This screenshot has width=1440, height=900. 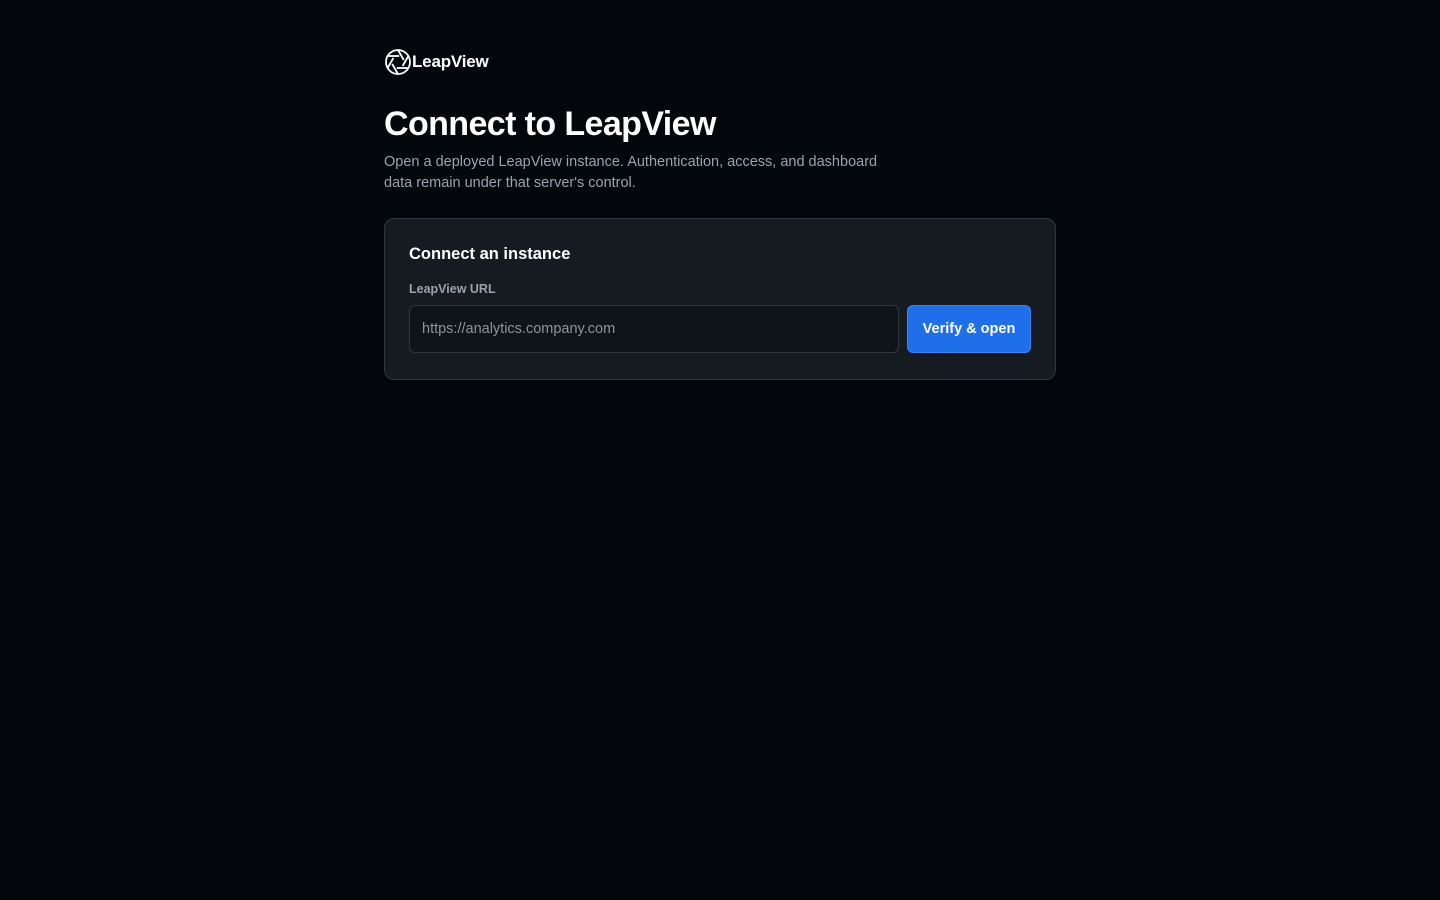 What do you see at coordinates (720, 62) in the screenshot?
I see `brand: LeapView` at bounding box center [720, 62].